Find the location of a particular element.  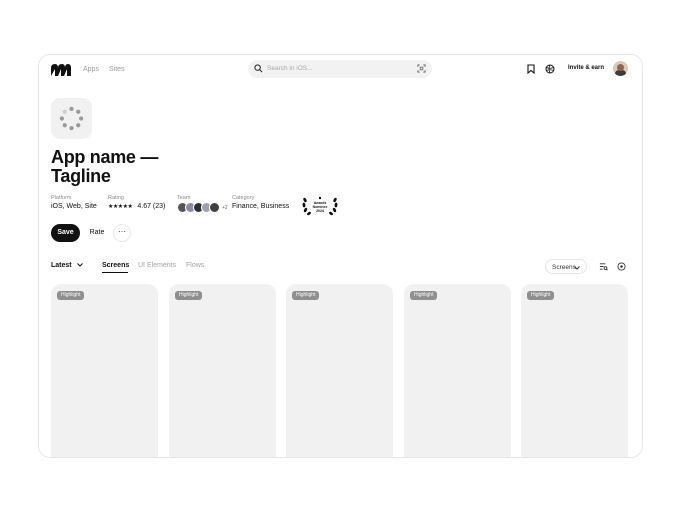

sort-label: Latest is located at coordinates (61, 265).